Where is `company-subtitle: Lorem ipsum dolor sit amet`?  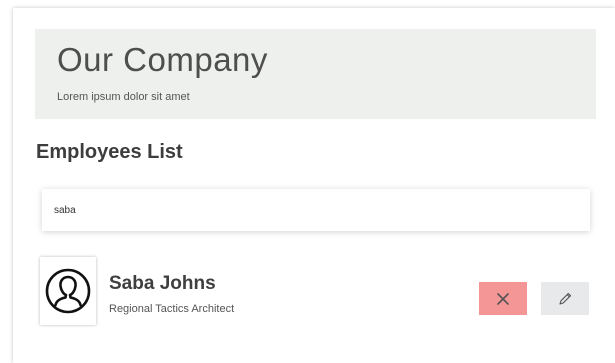 company-subtitle: Lorem ipsum dolor sit amet is located at coordinates (123, 97).